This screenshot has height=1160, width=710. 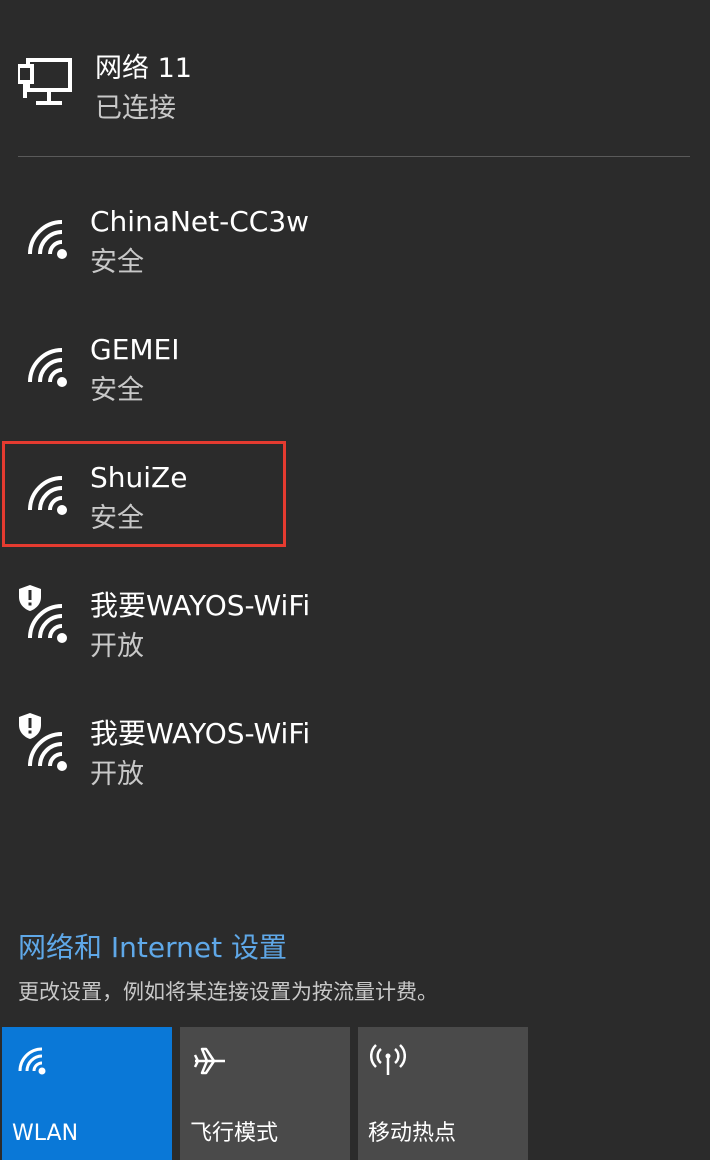 I want to click on mobile-hotspot-label: 移动热点, so click(x=412, y=1133).